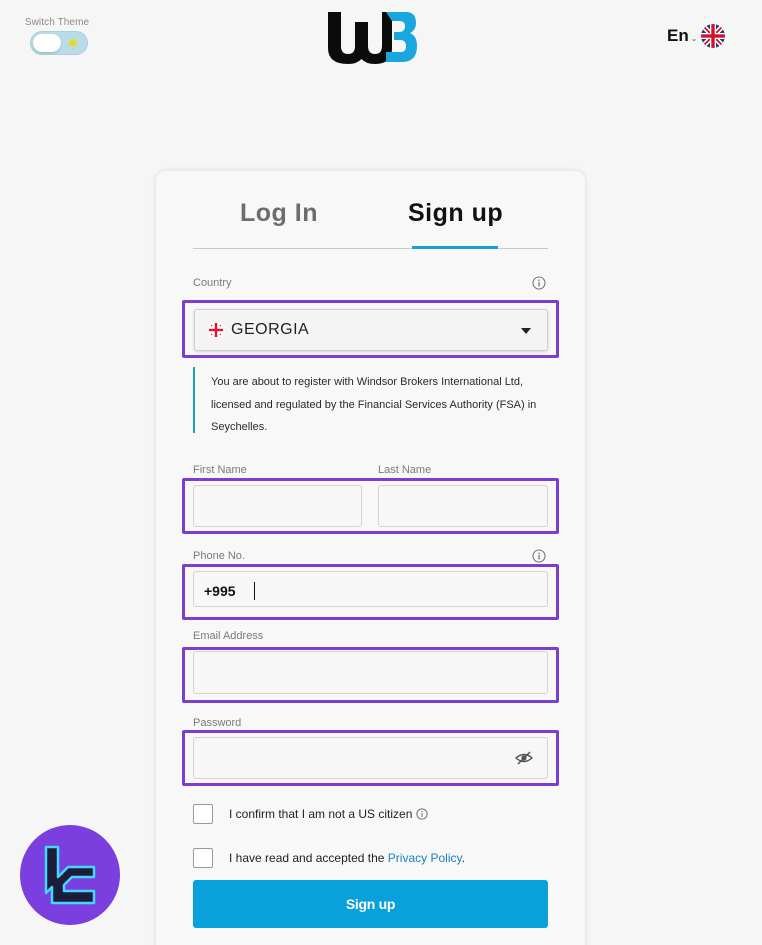 The width and height of the screenshot is (762, 945). I want to click on theme-switch: Switch Theme, so click(57, 36).